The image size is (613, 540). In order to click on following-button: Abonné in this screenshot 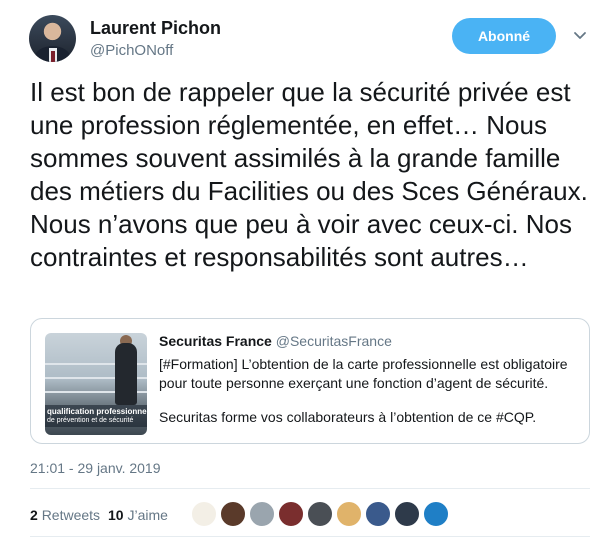, I will do `click(504, 36)`.